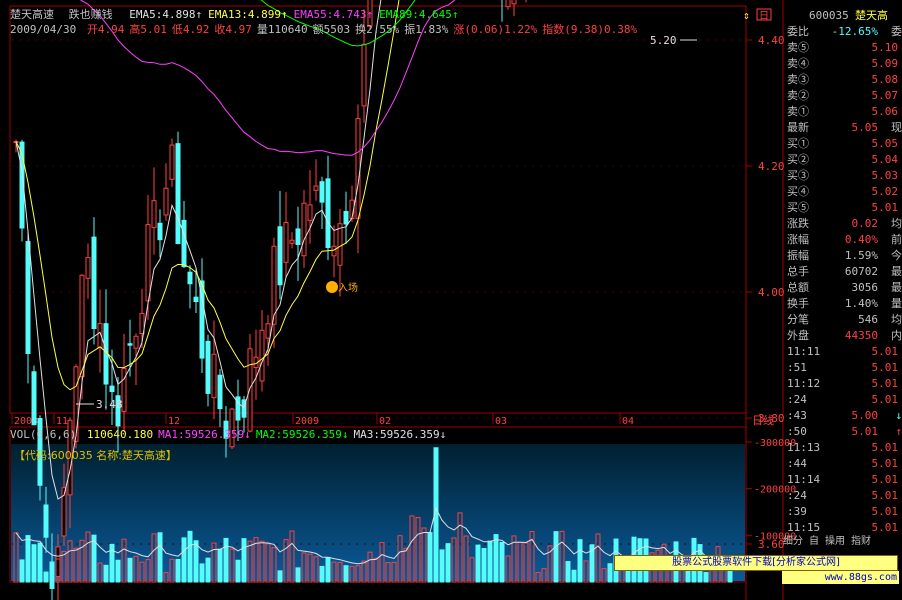  I want to click on tick-row-10: :24 5.01, so click(842, 496).